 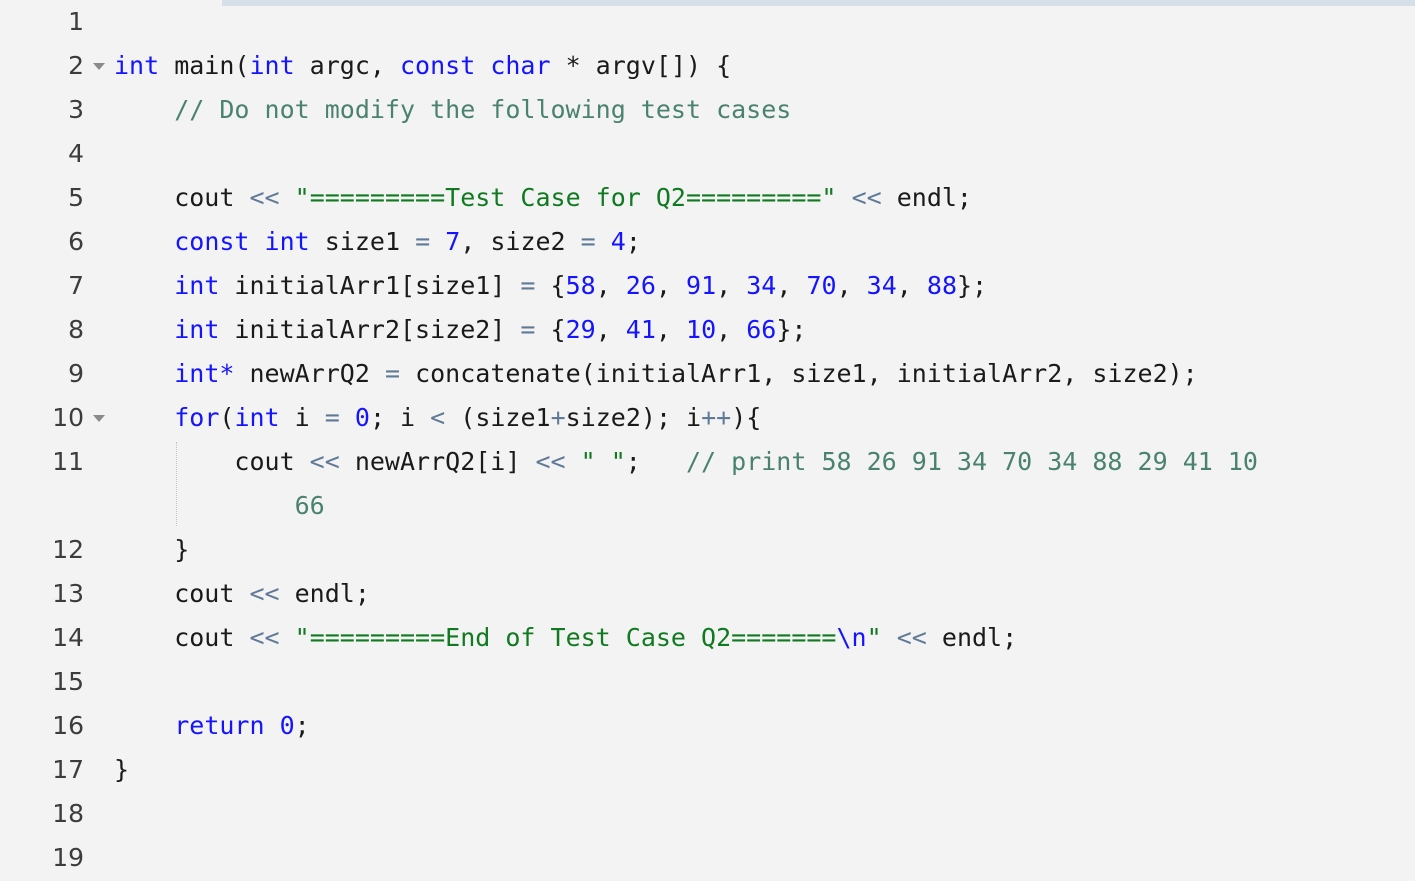 What do you see at coordinates (44, 462) in the screenshot?
I see `line-number: 11` at bounding box center [44, 462].